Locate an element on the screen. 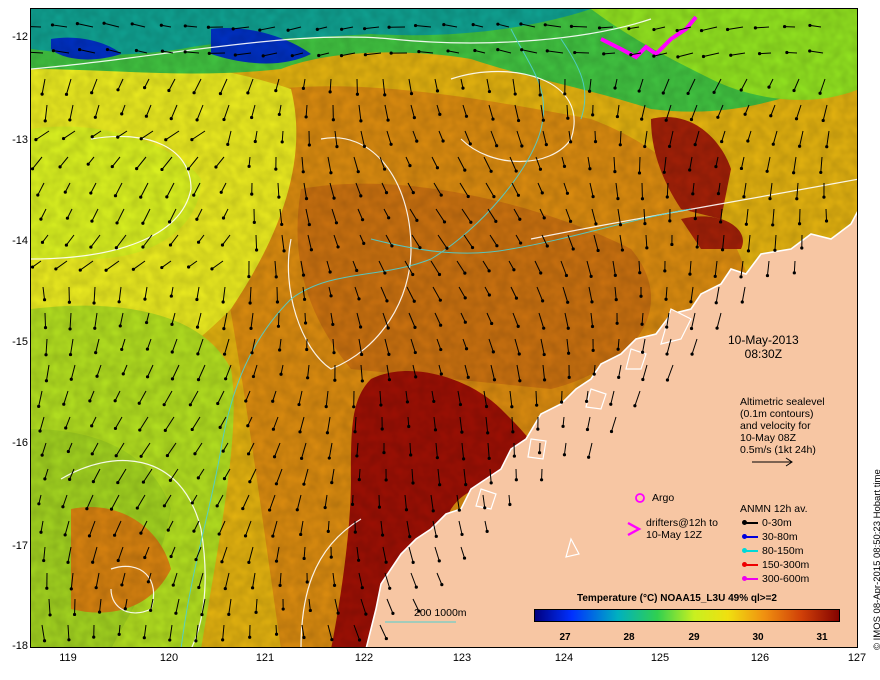 This screenshot has height=680, width=880. colorbar-label: 29 is located at coordinates (694, 637).